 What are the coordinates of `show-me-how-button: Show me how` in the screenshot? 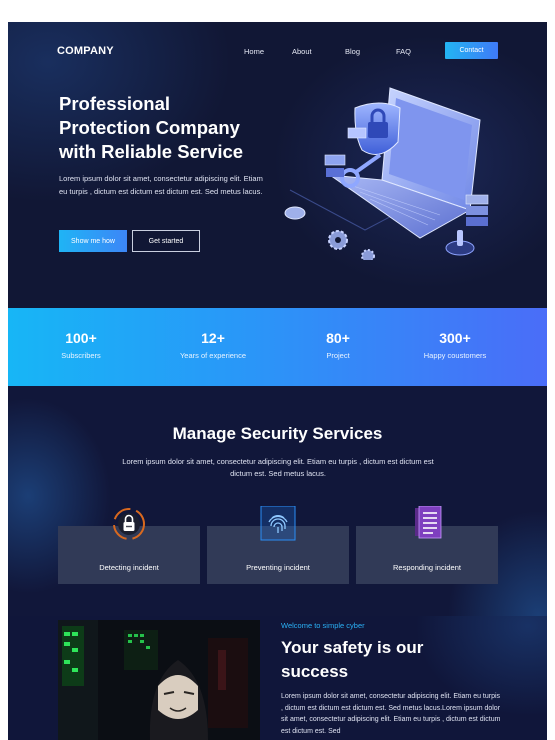 It's located at (93, 241).